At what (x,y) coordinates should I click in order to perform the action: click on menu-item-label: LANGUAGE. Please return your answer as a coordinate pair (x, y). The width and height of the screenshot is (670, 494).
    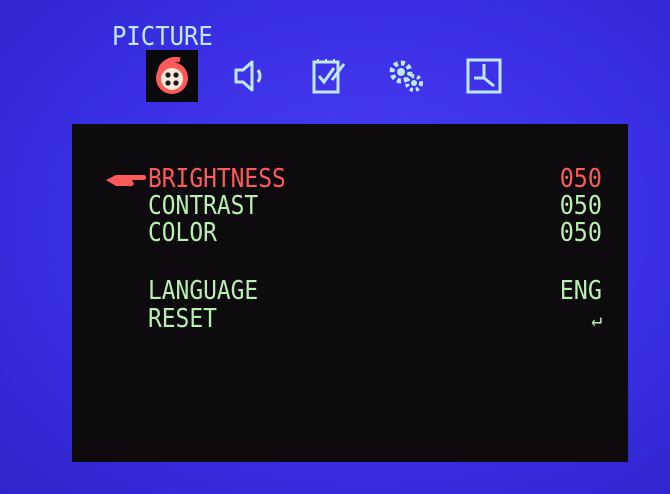
    Looking at the image, I should click on (203, 291).